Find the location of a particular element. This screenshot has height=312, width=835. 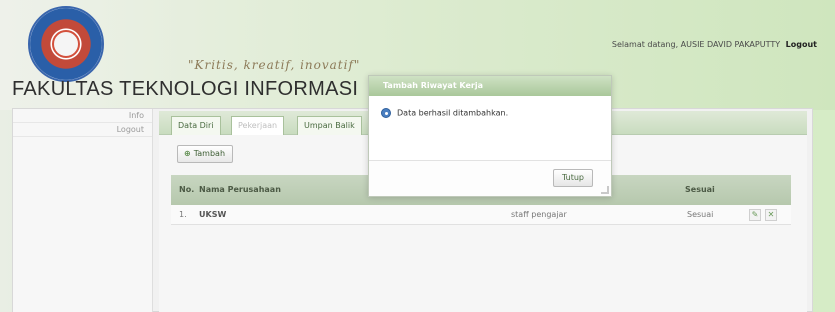

tab-umpan-balik: Umpan Balik is located at coordinates (329, 125).